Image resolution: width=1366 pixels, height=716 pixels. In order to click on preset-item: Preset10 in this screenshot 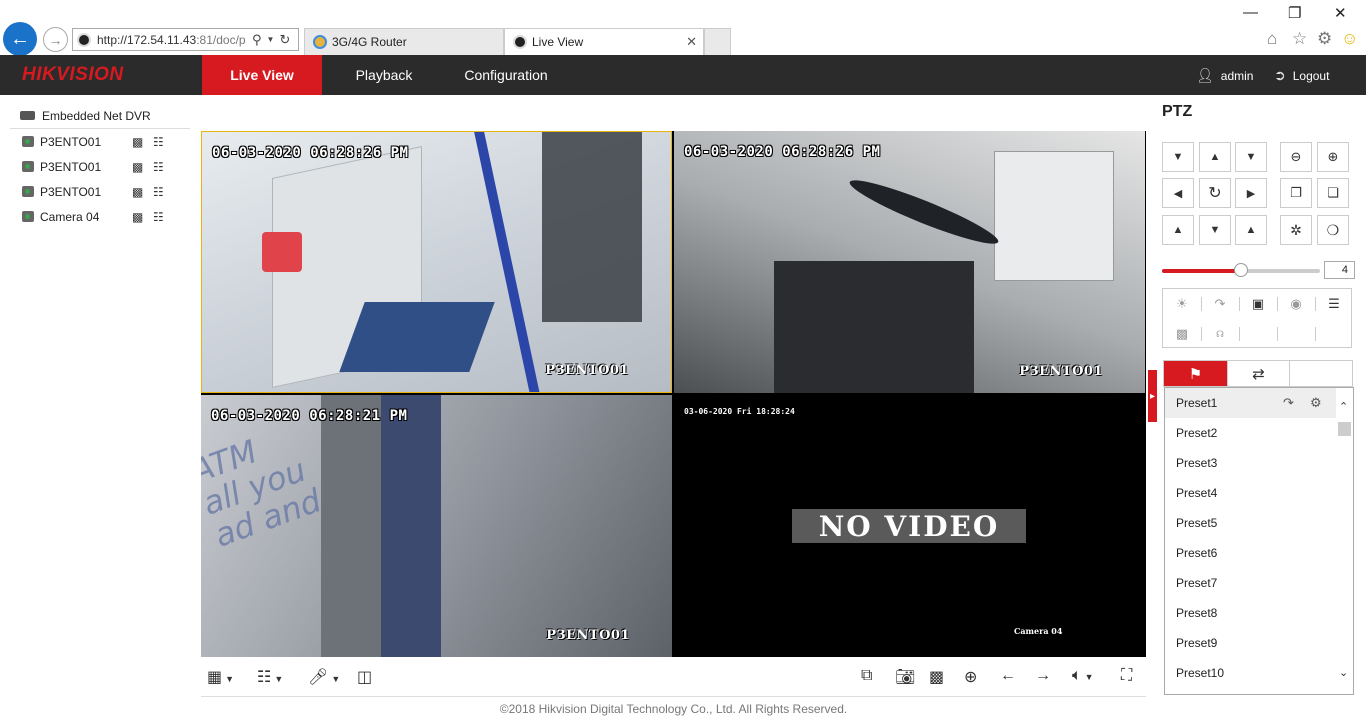, I will do `click(1250, 673)`.